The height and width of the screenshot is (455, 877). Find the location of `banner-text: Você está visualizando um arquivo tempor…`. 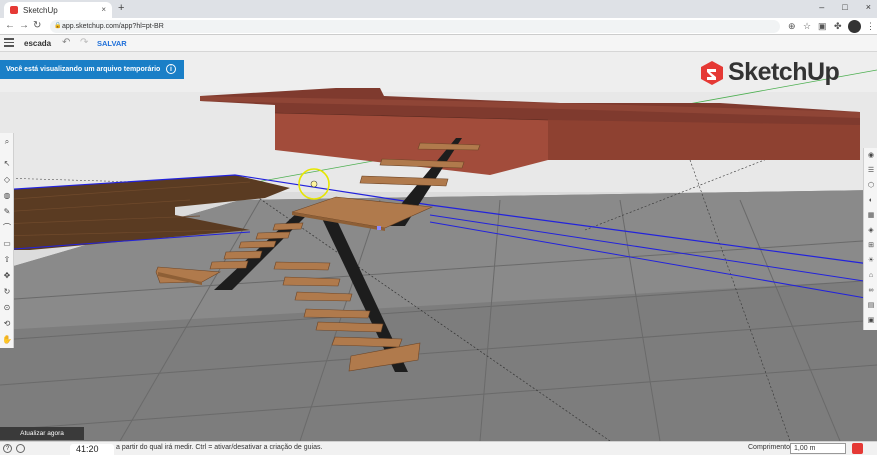

banner-text: Você está visualizando um arquivo tempor… is located at coordinates (83, 69).